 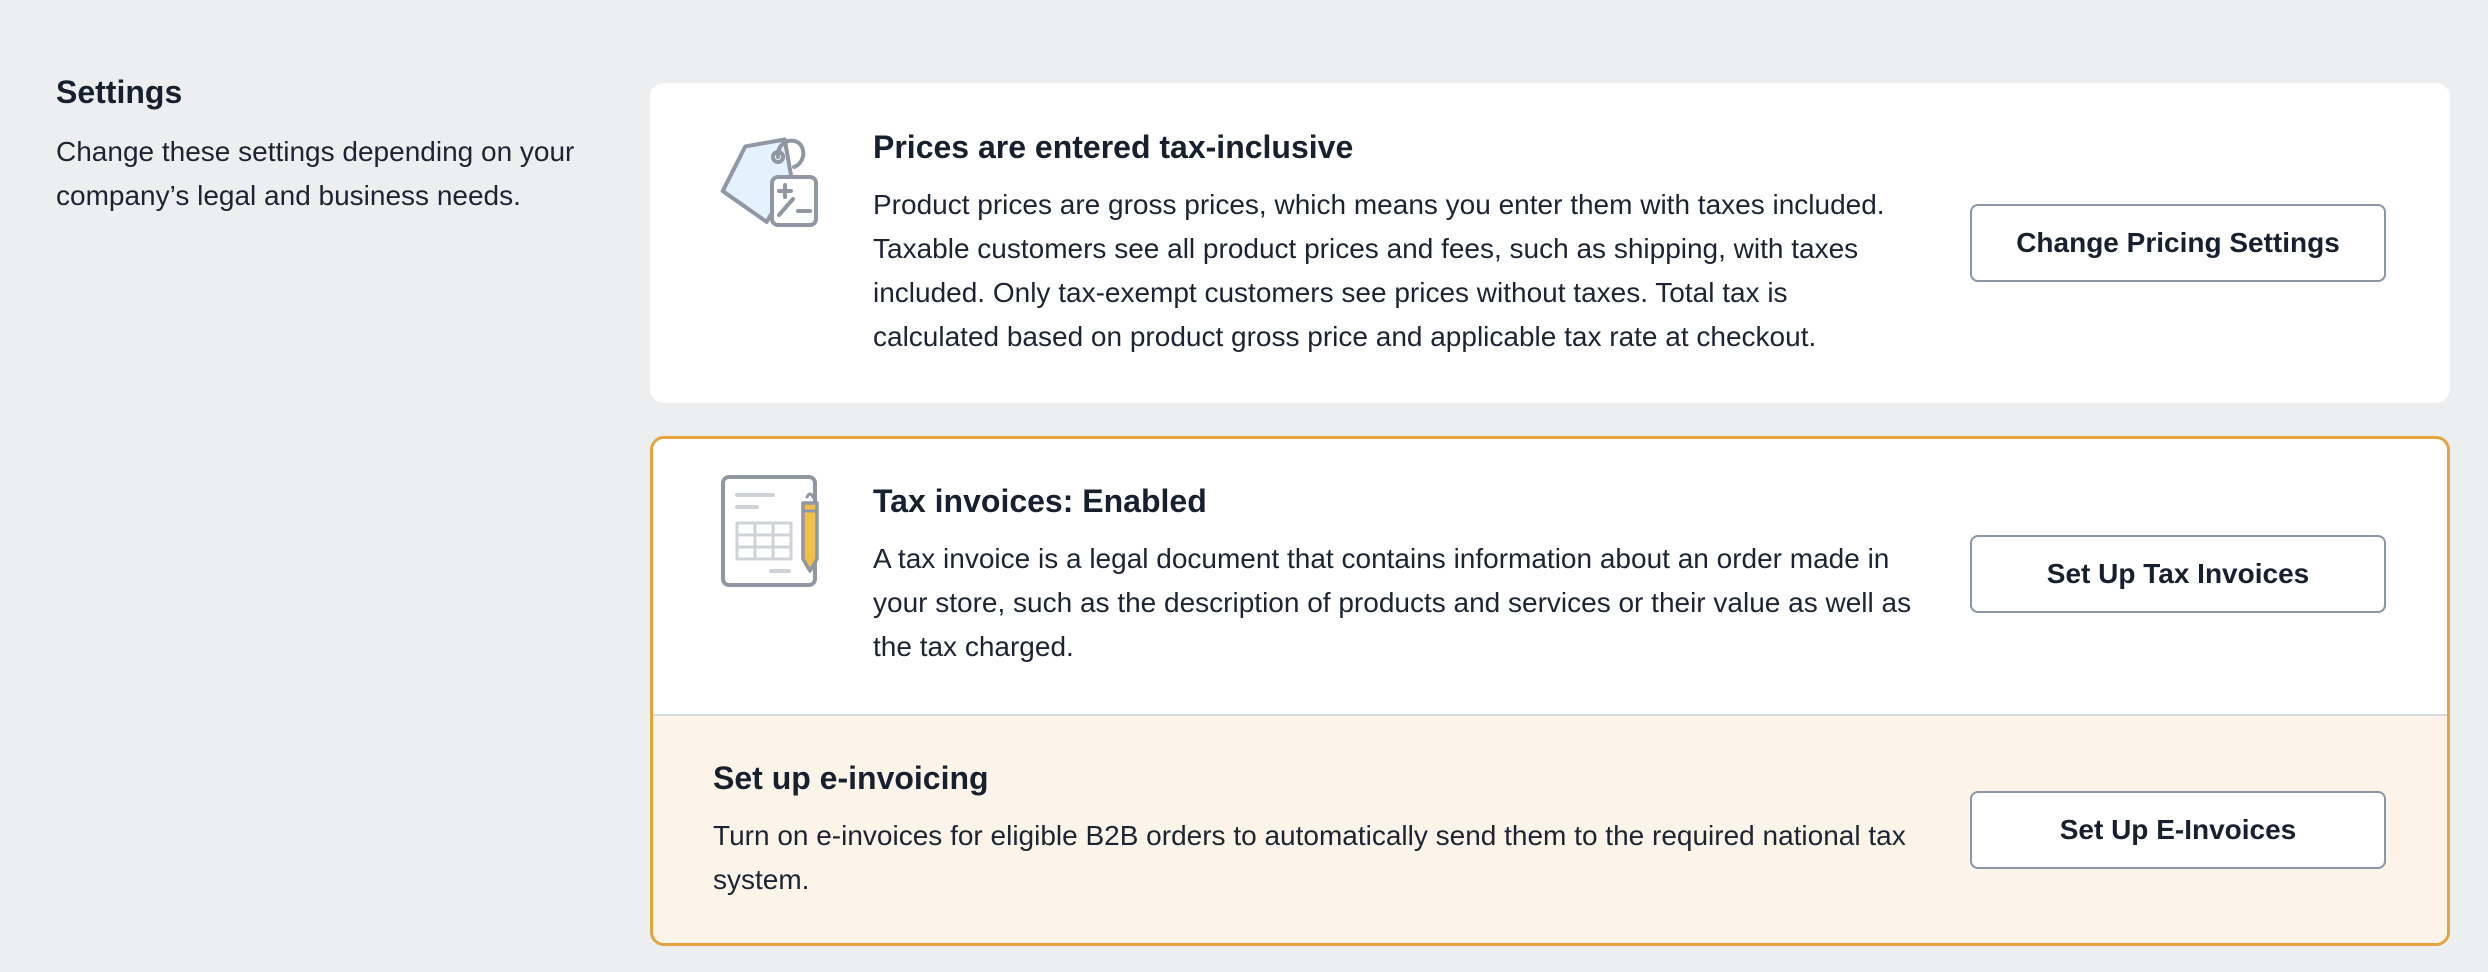 I want to click on settings-title: Settings, so click(x=119, y=92).